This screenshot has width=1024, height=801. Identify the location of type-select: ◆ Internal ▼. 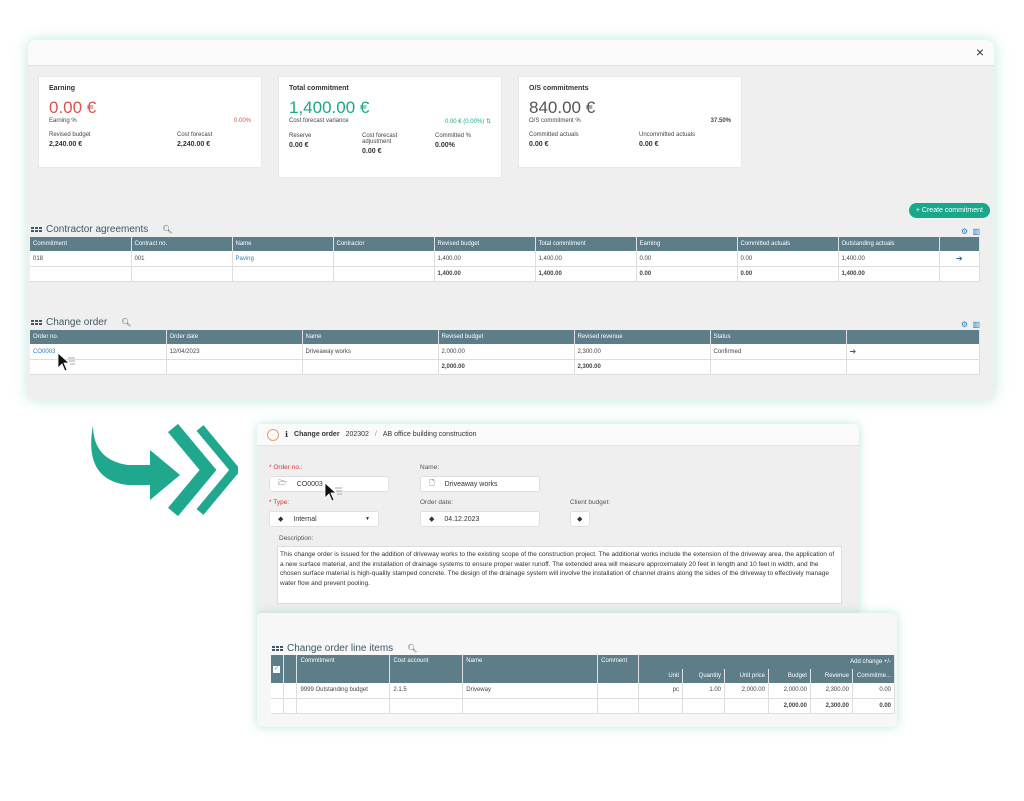
(324, 519).